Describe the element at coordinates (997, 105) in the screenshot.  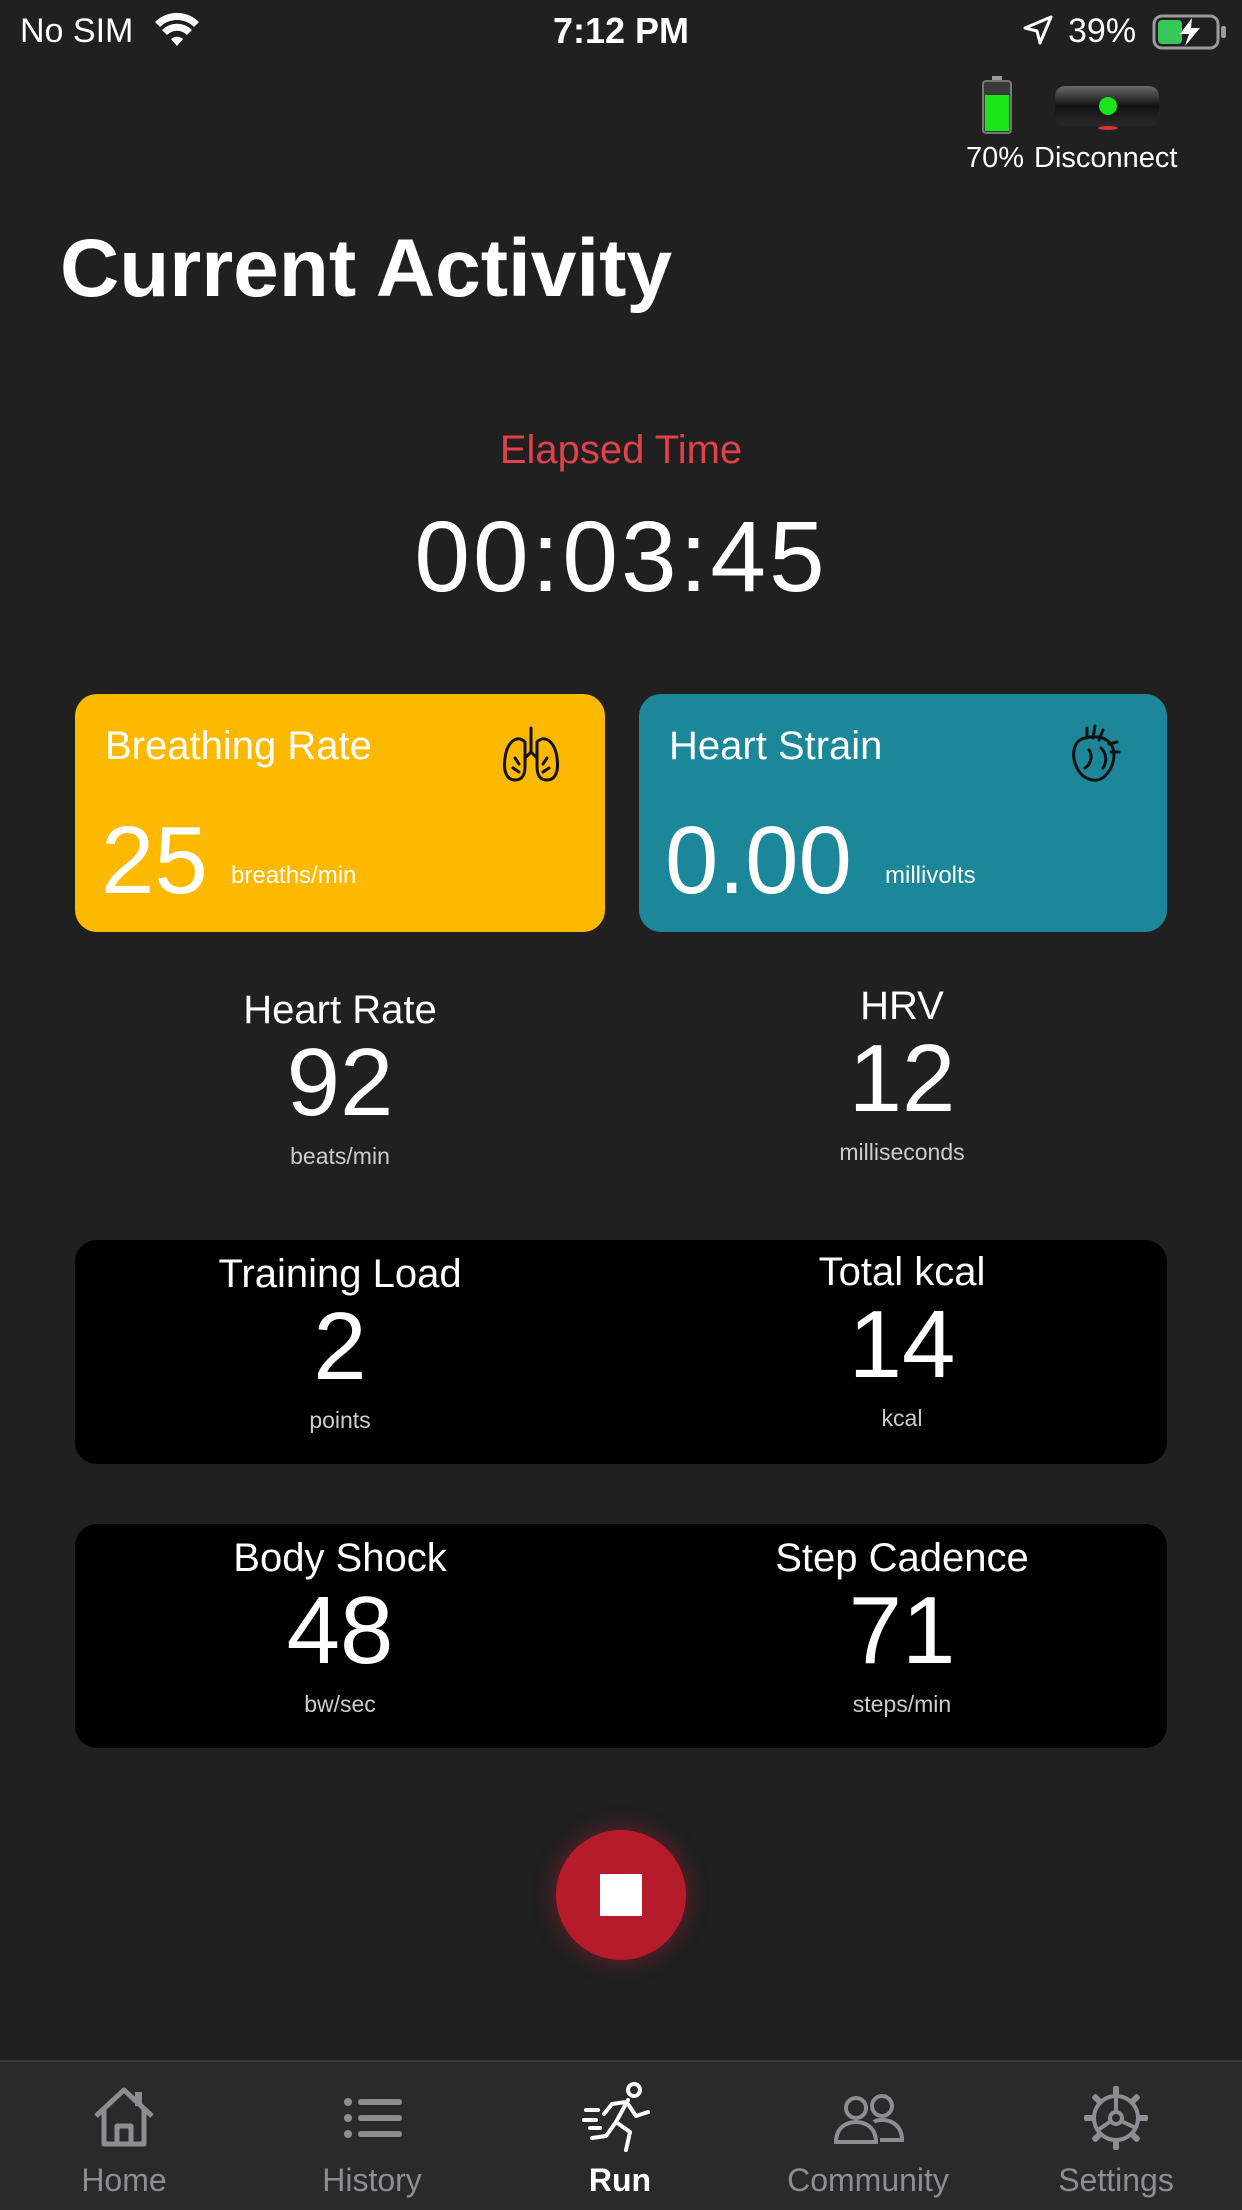
I see `device-battery-icon` at that location.